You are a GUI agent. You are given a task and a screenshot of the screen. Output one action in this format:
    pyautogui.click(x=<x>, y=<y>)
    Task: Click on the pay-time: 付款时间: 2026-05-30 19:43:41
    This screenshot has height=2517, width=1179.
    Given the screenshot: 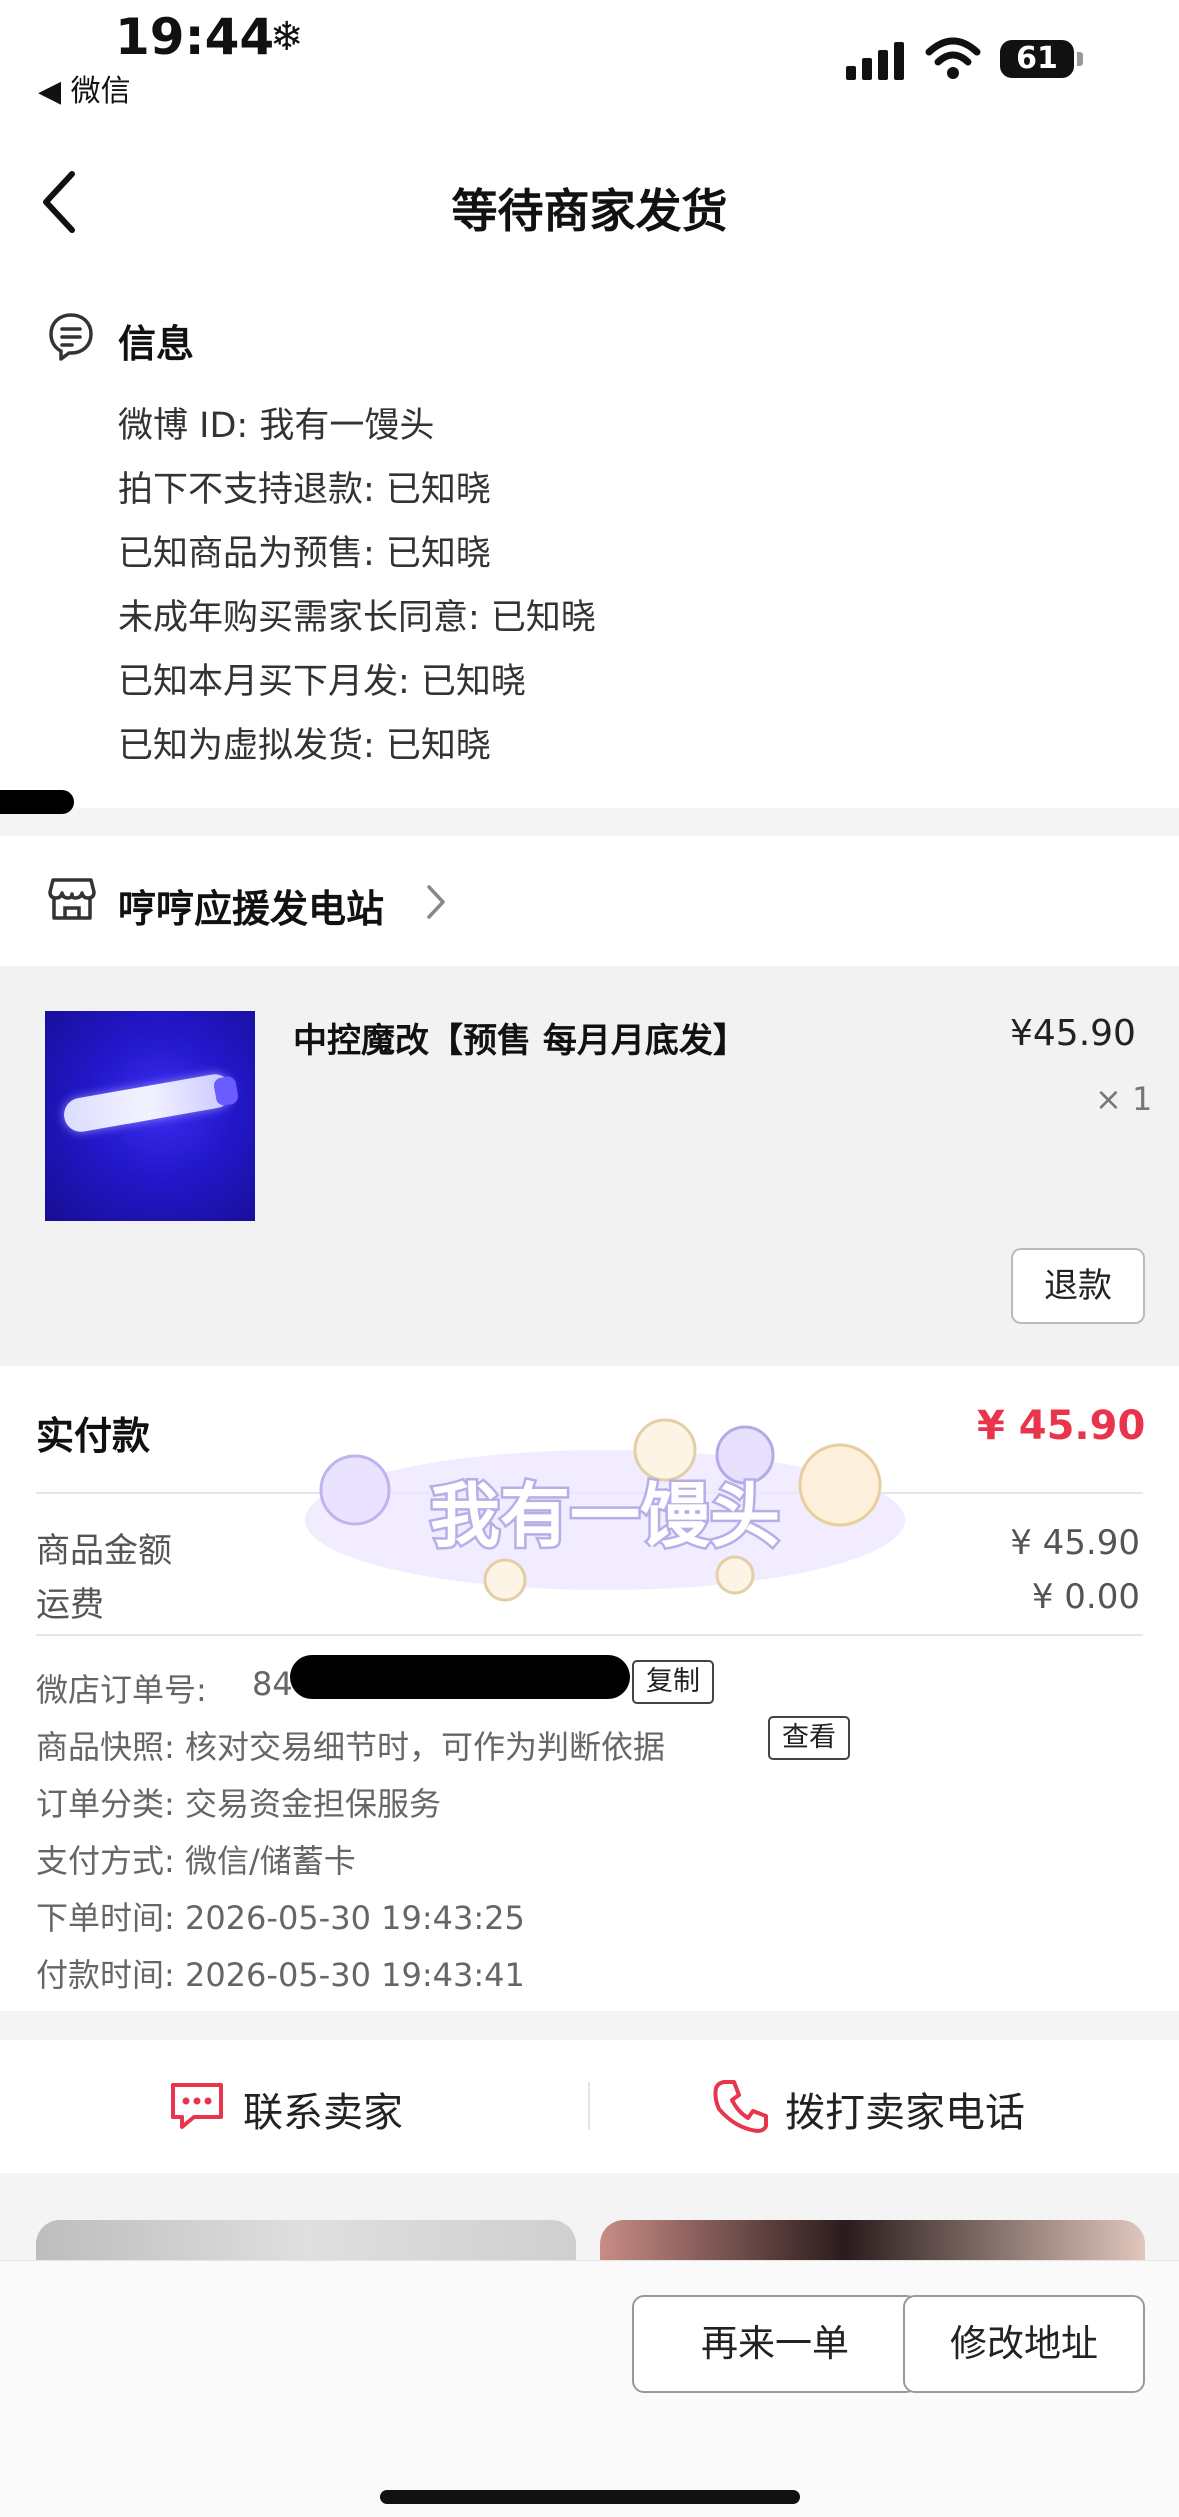 What is the action you would take?
    pyautogui.click(x=280, y=1975)
    